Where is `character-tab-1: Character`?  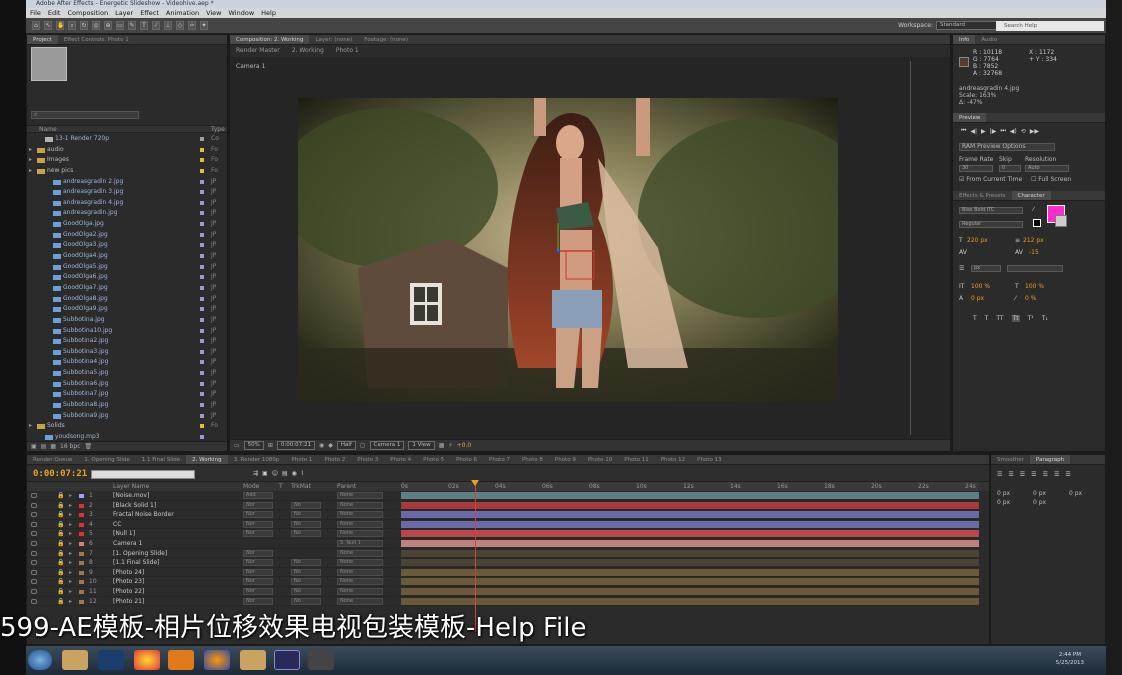
character-tab-1: Character is located at coordinates (1031, 195).